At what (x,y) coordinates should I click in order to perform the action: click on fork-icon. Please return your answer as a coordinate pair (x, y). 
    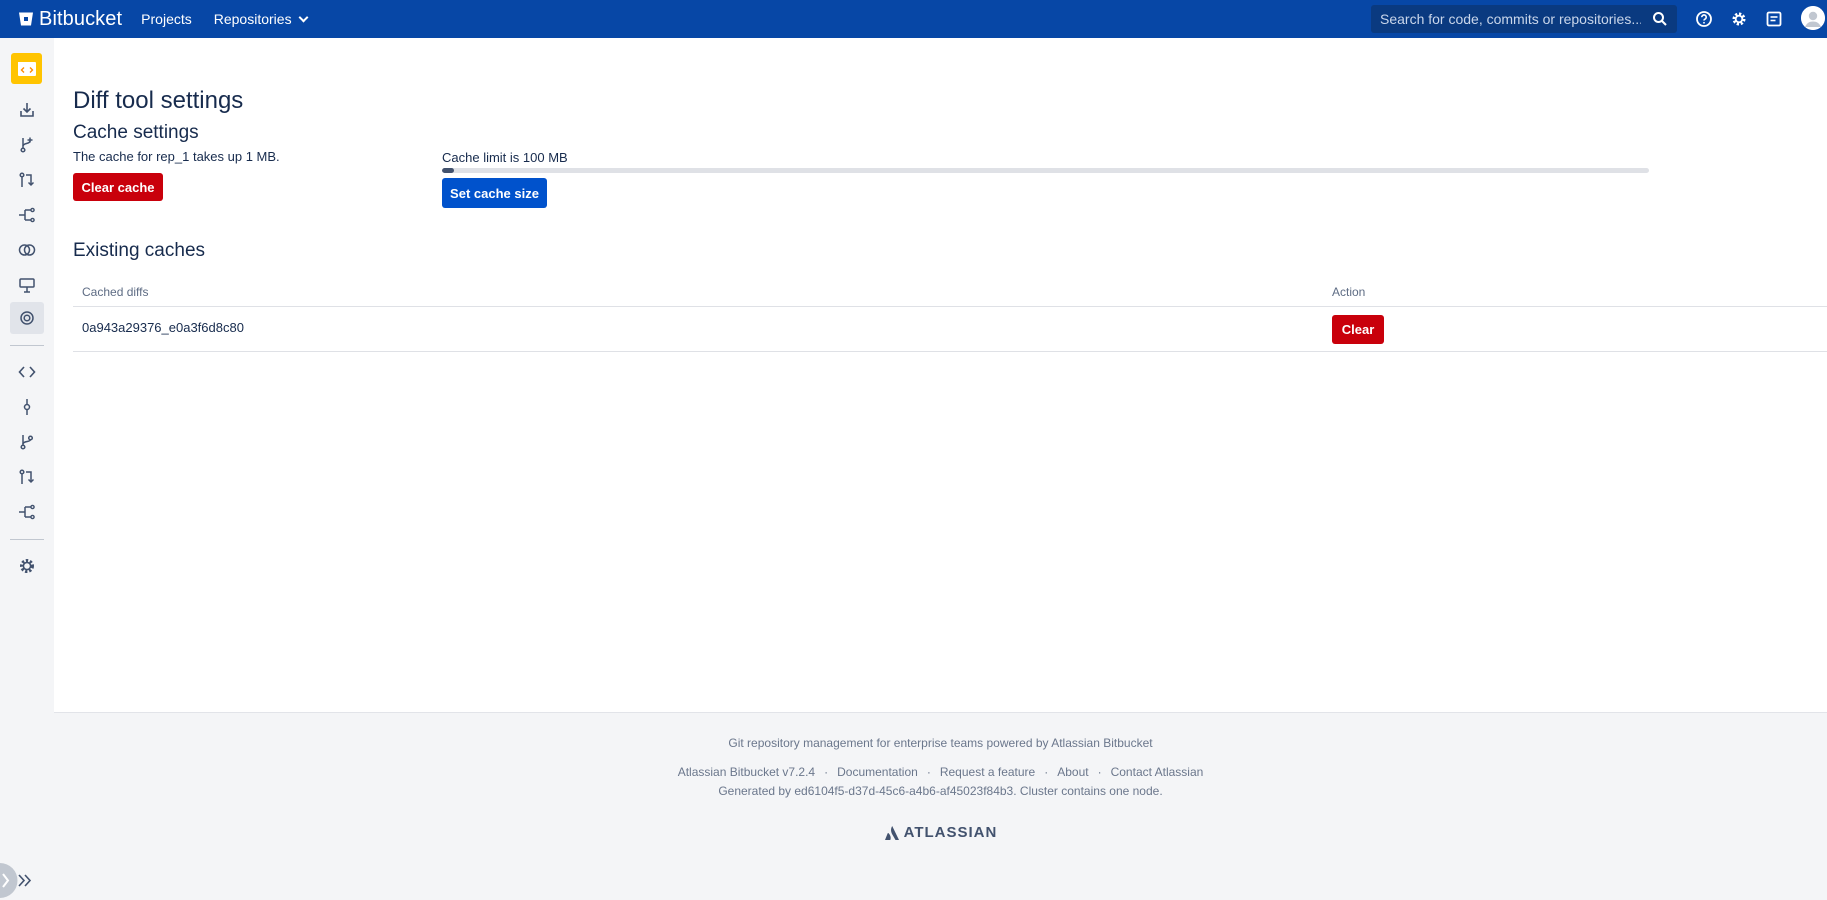
    Looking at the image, I should click on (27, 215).